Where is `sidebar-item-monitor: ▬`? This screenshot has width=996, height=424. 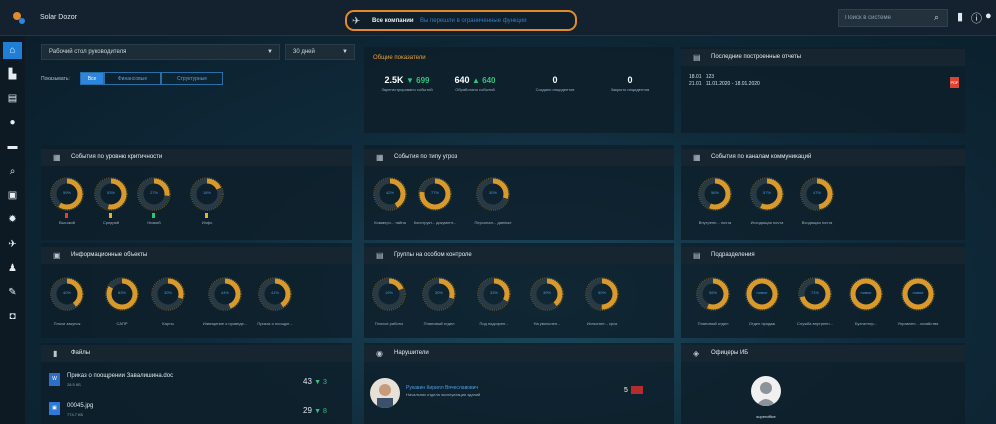
sidebar-item-monitor: ▬ is located at coordinates (12, 146).